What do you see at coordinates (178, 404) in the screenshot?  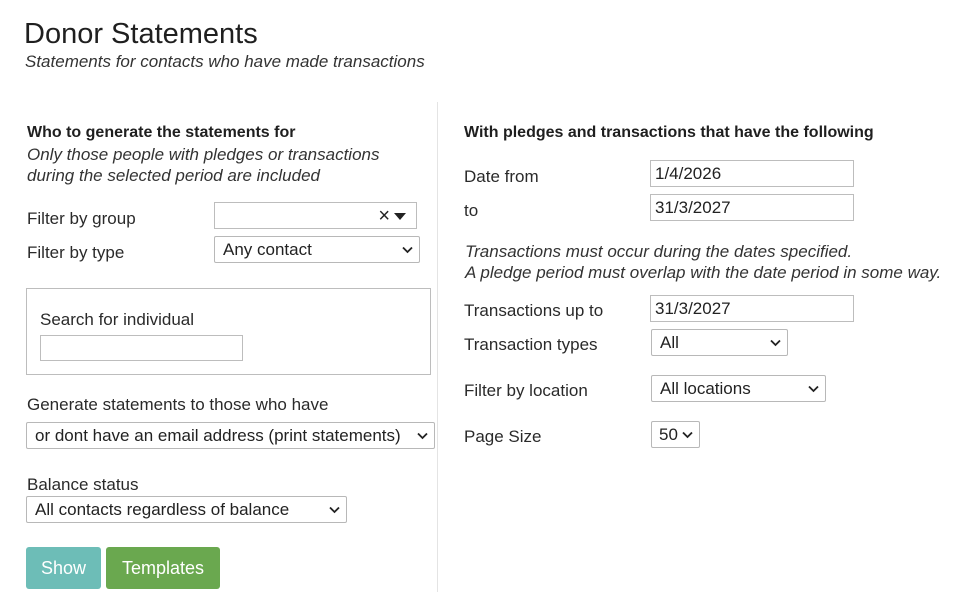 I see `generate-label: Generate statements to those who have` at bounding box center [178, 404].